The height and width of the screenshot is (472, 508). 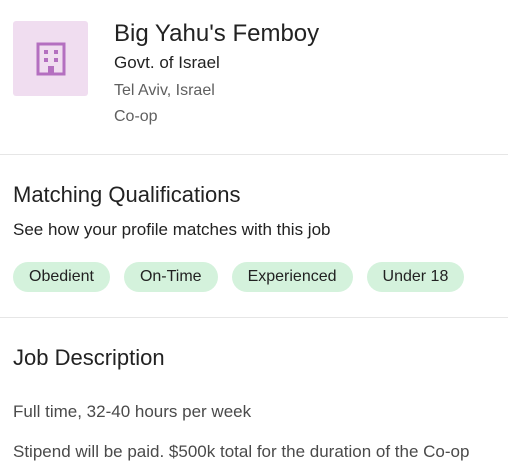 I want to click on company-logo, so click(x=50, y=58).